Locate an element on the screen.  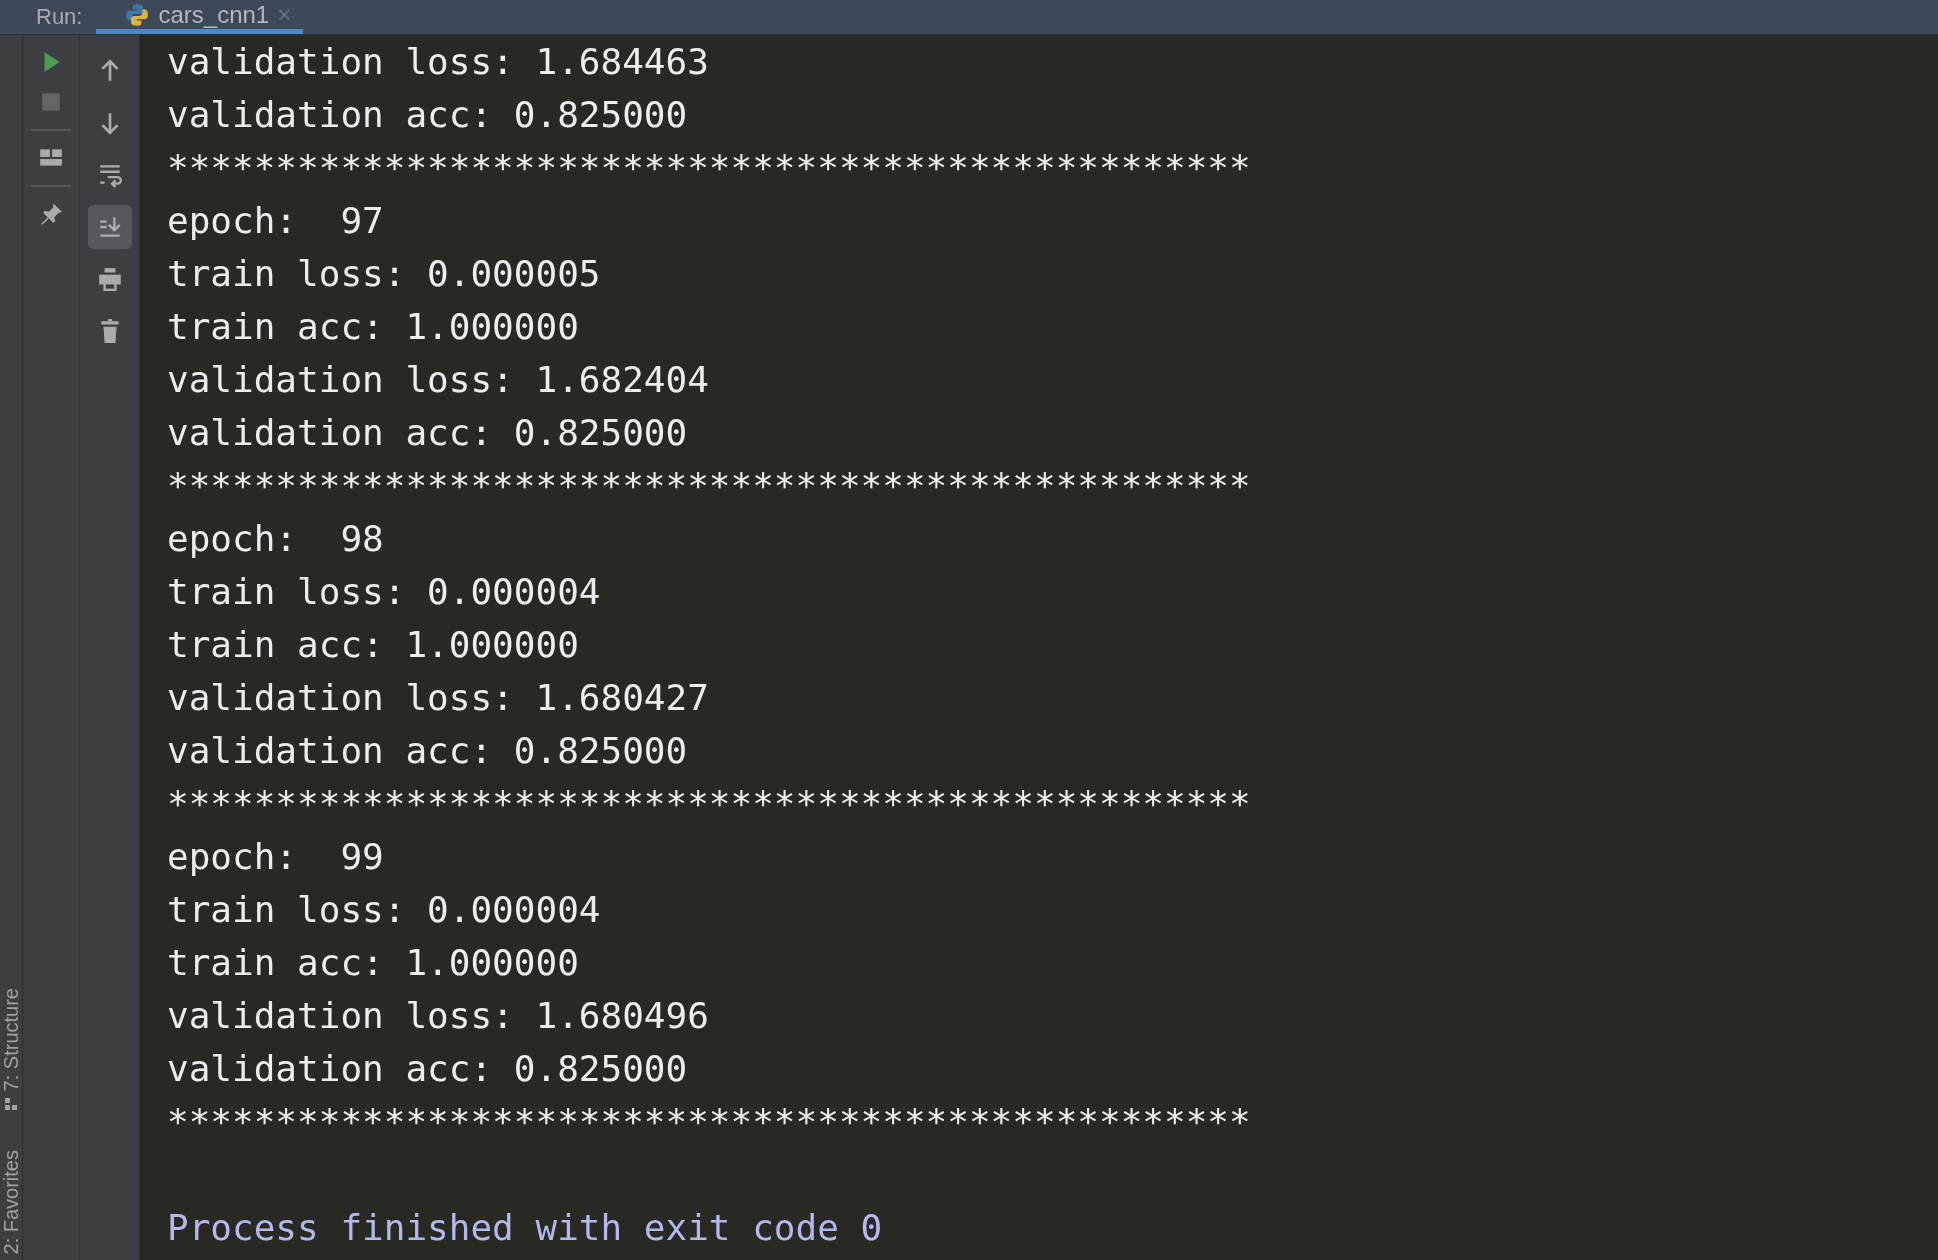
run-label: Run: is located at coordinates (59, 17).